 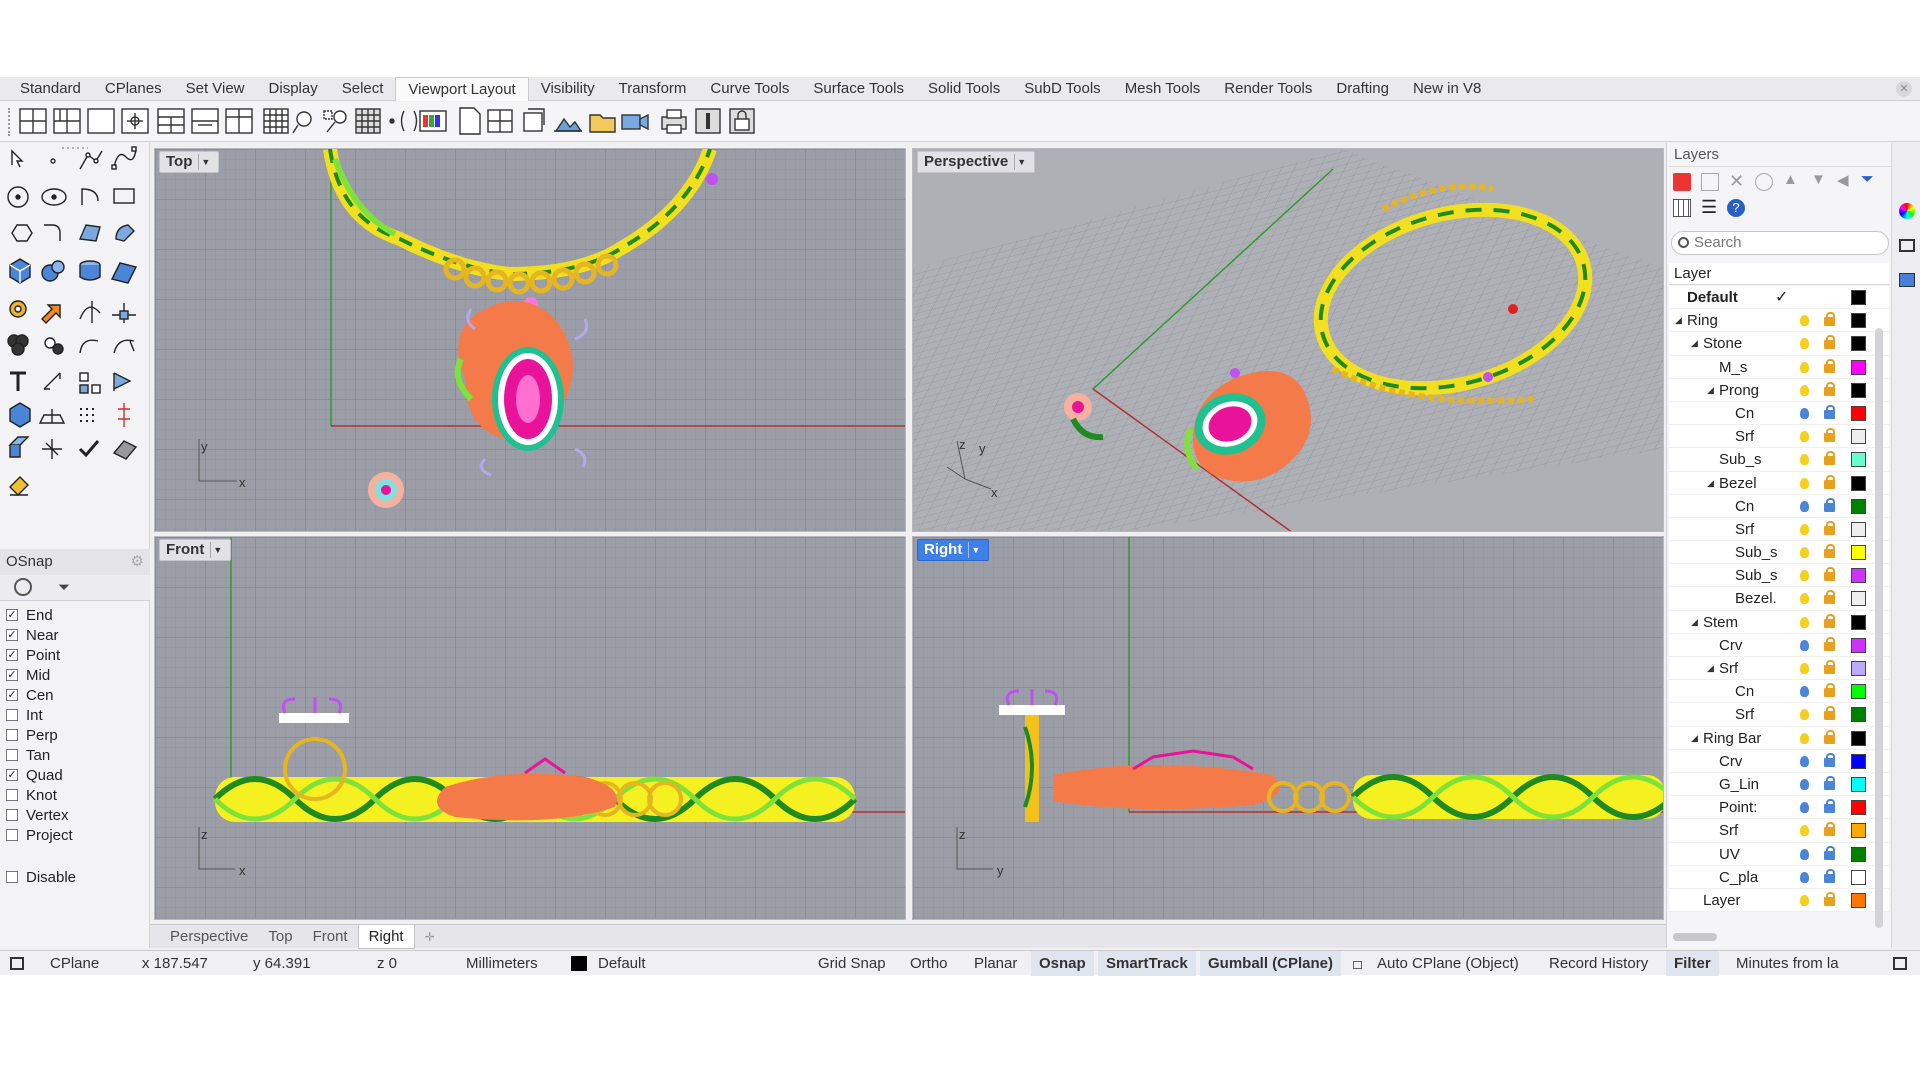 I want to click on viewport-perspective-label: Perspective ▼, so click(x=976, y=162).